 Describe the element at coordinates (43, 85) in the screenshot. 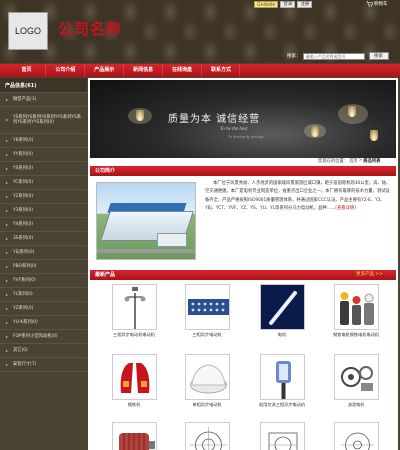

I see `sidebar-title: 产品信息(61)` at that location.